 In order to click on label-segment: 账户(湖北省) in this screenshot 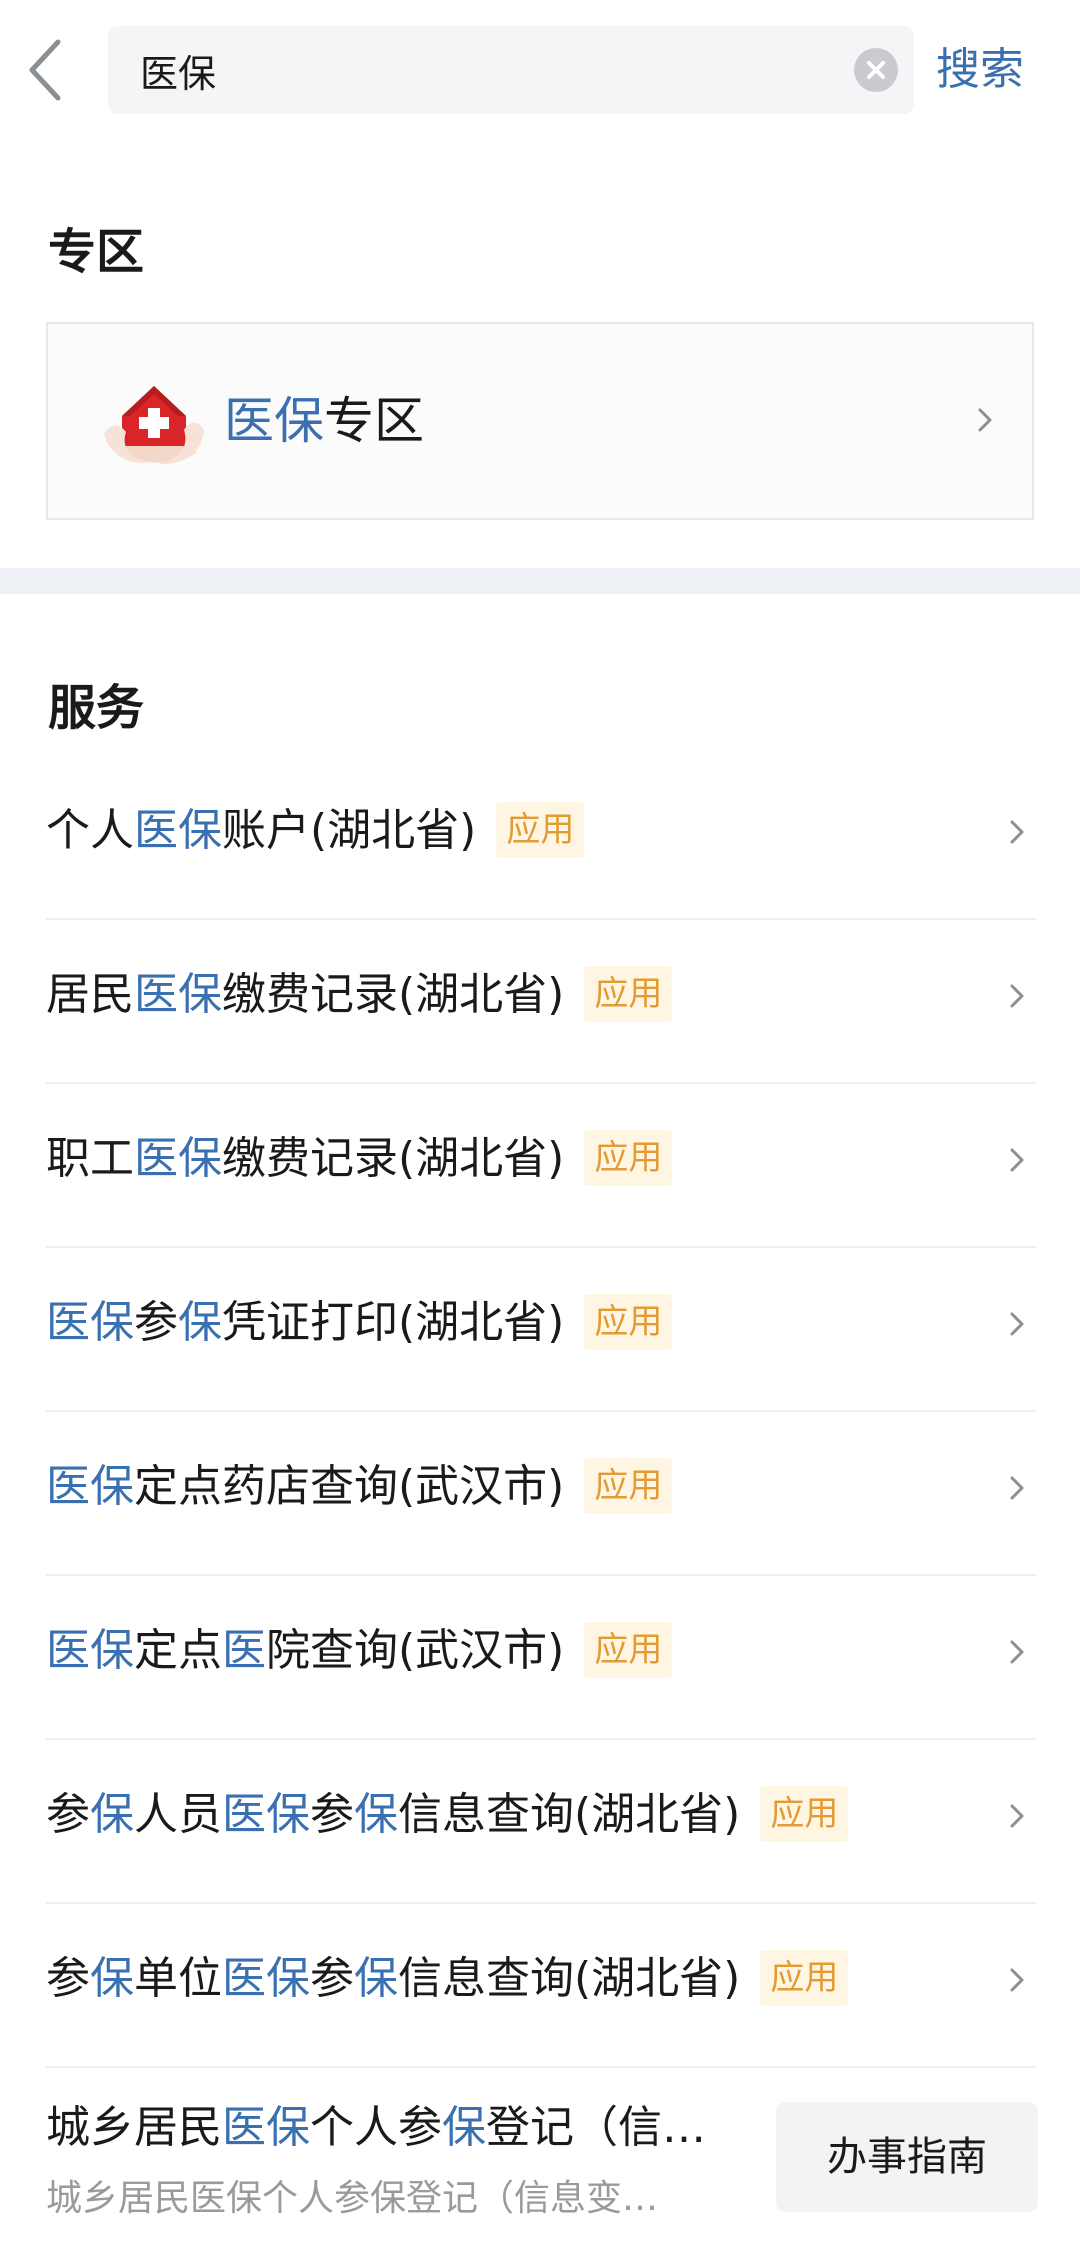, I will do `click(349, 830)`.